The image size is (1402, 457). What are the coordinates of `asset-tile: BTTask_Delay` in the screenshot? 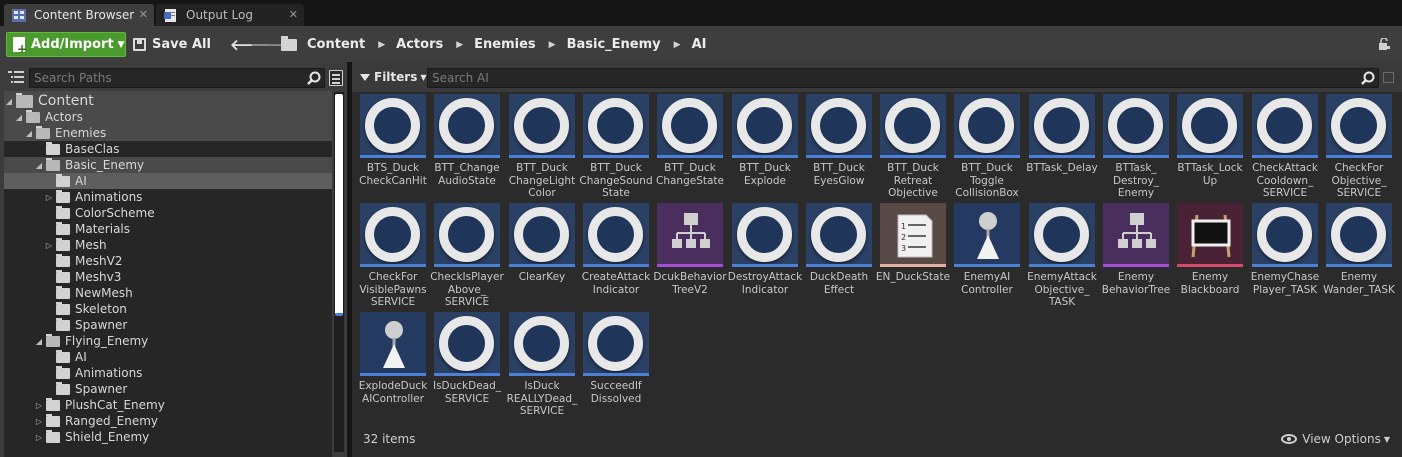 It's located at (1062, 146).